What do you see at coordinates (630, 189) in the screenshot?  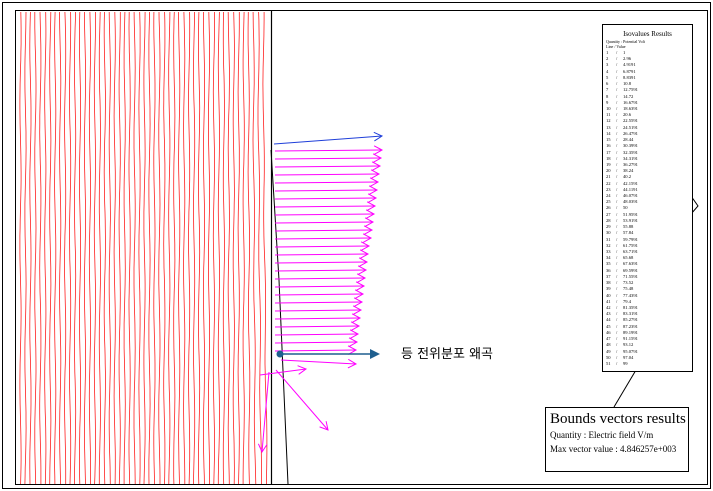 I see `isovalue-value: 44.1191` at bounding box center [630, 189].